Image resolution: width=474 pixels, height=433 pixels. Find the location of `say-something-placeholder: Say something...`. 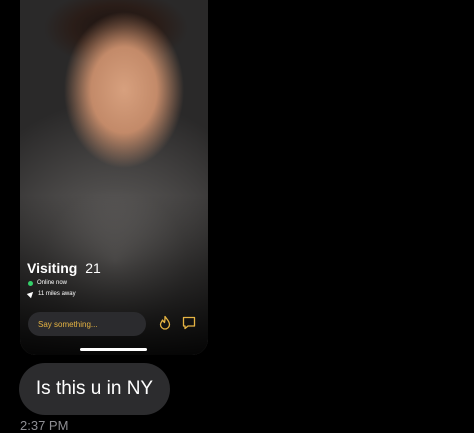

say-something-placeholder: Say something... is located at coordinates (68, 324).